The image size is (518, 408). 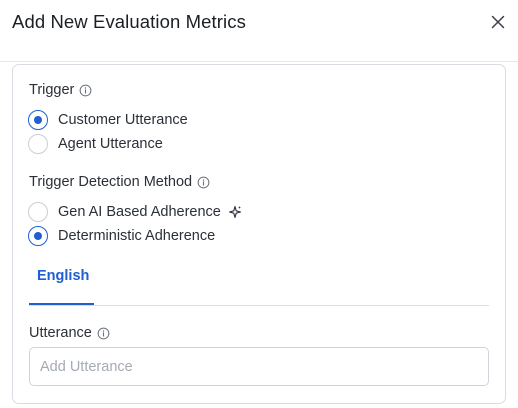 I want to click on tab-english: English, so click(x=61, y=282).